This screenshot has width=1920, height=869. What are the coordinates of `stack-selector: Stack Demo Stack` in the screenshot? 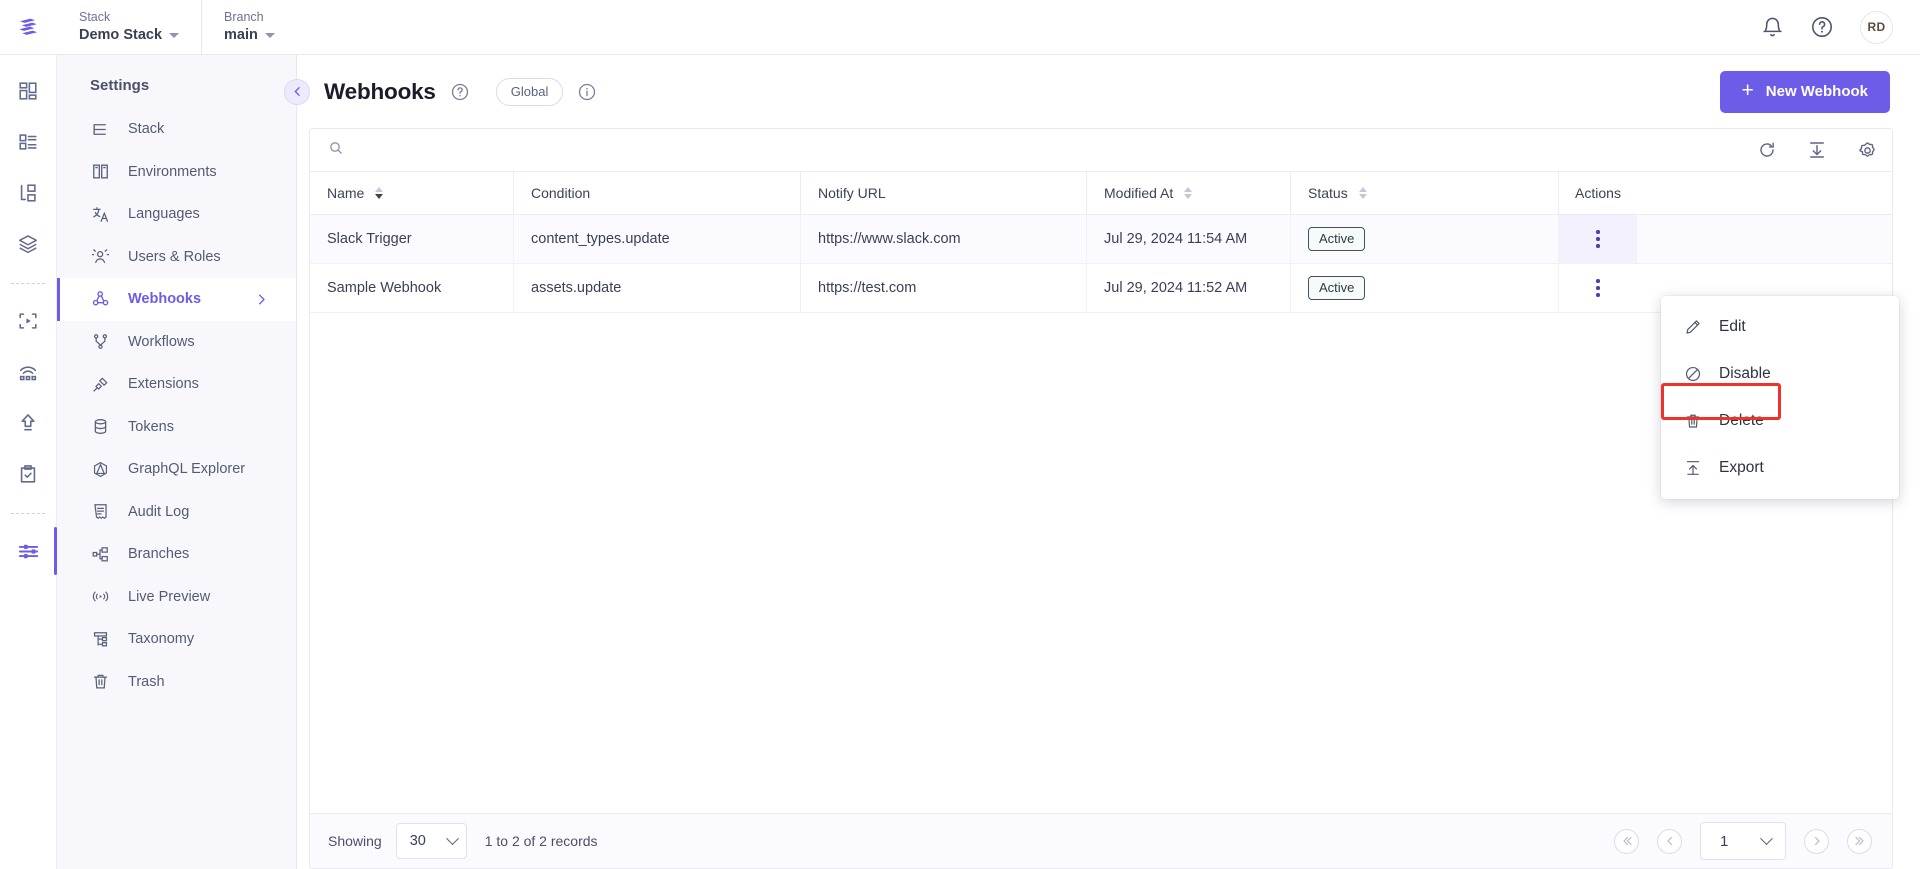 It's located at (129, 27).